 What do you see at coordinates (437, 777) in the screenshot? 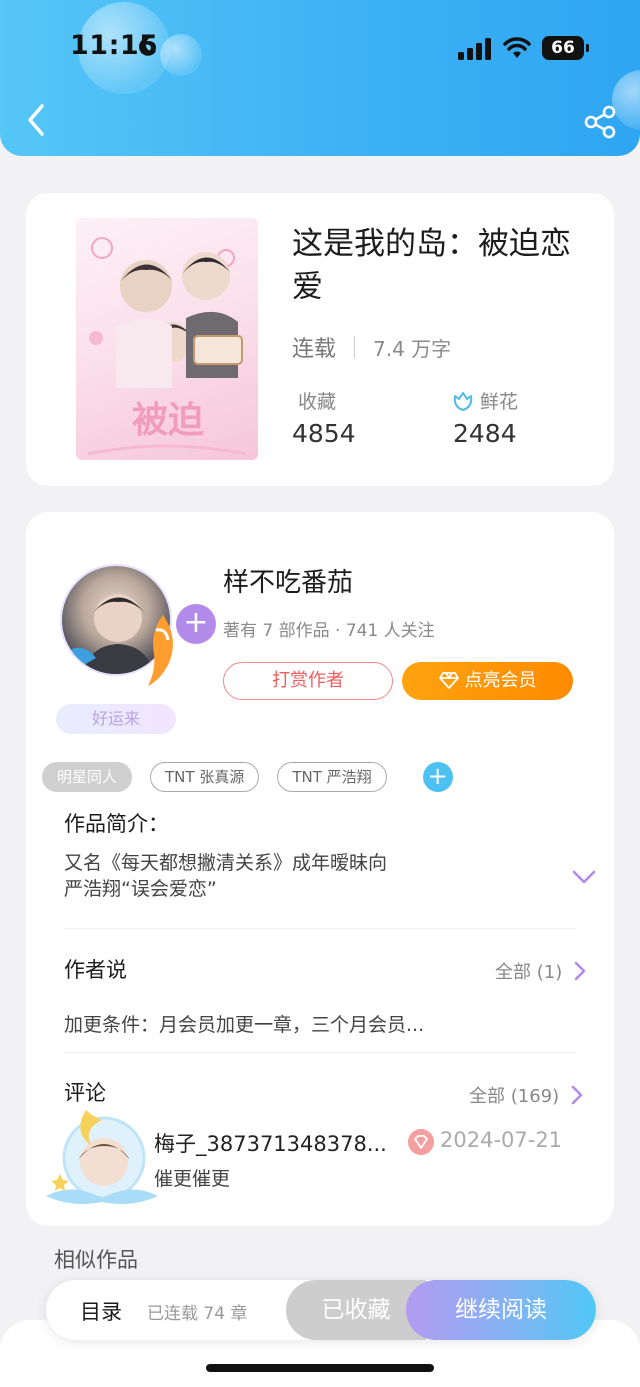
I see `add-tag-button: +` at bounding box center [437, 777].